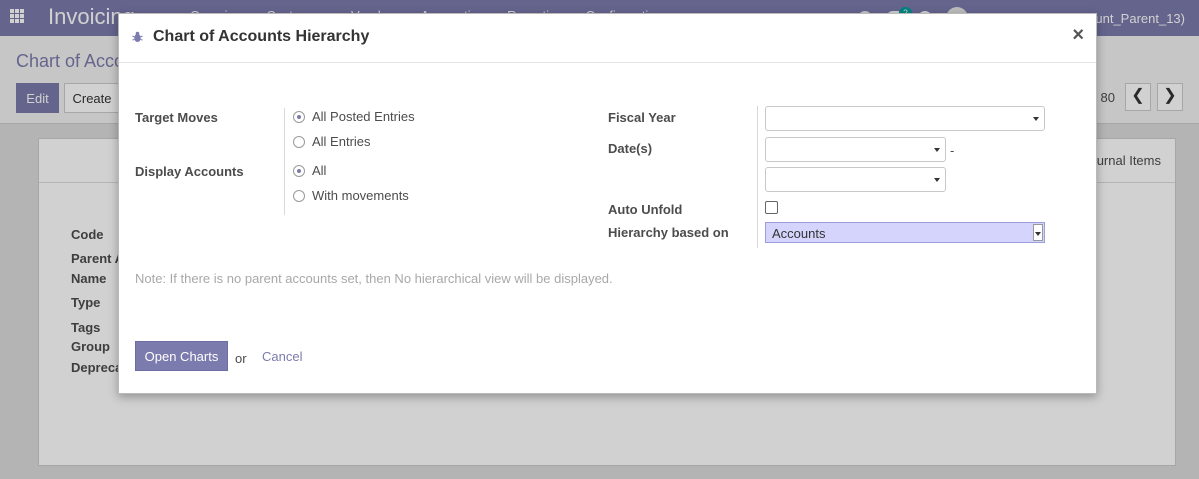  What do you see at coordinates (282, 356) in the screenshot?
I see `cancel-link: Cancel` at bounding box center [282, 356].